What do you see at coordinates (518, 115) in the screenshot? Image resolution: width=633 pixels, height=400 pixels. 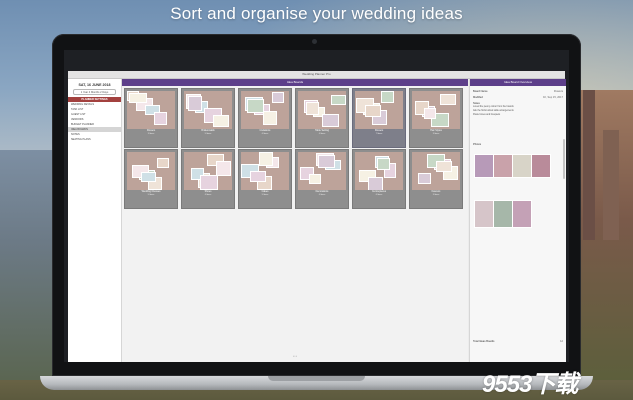 I see `notes-line: Pastel roses and bouquets` at bounding box center [518, 115].